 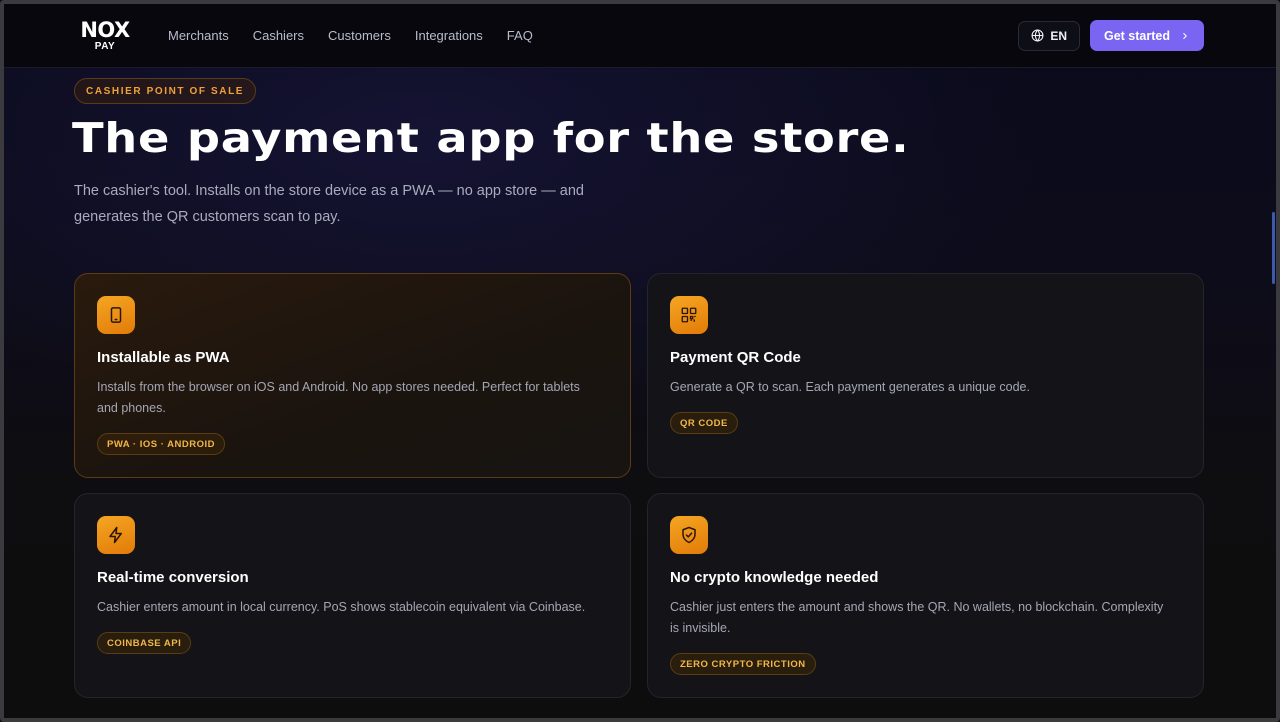 I want to click on nox-pay-logo: NOX PAY, so click(x=105, y=34).